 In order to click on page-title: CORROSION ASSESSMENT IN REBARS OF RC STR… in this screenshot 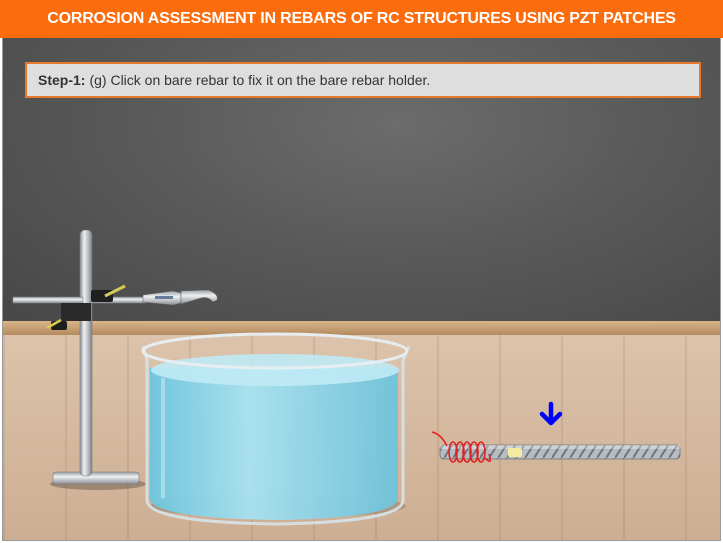, I will do `click(361, 19)`.